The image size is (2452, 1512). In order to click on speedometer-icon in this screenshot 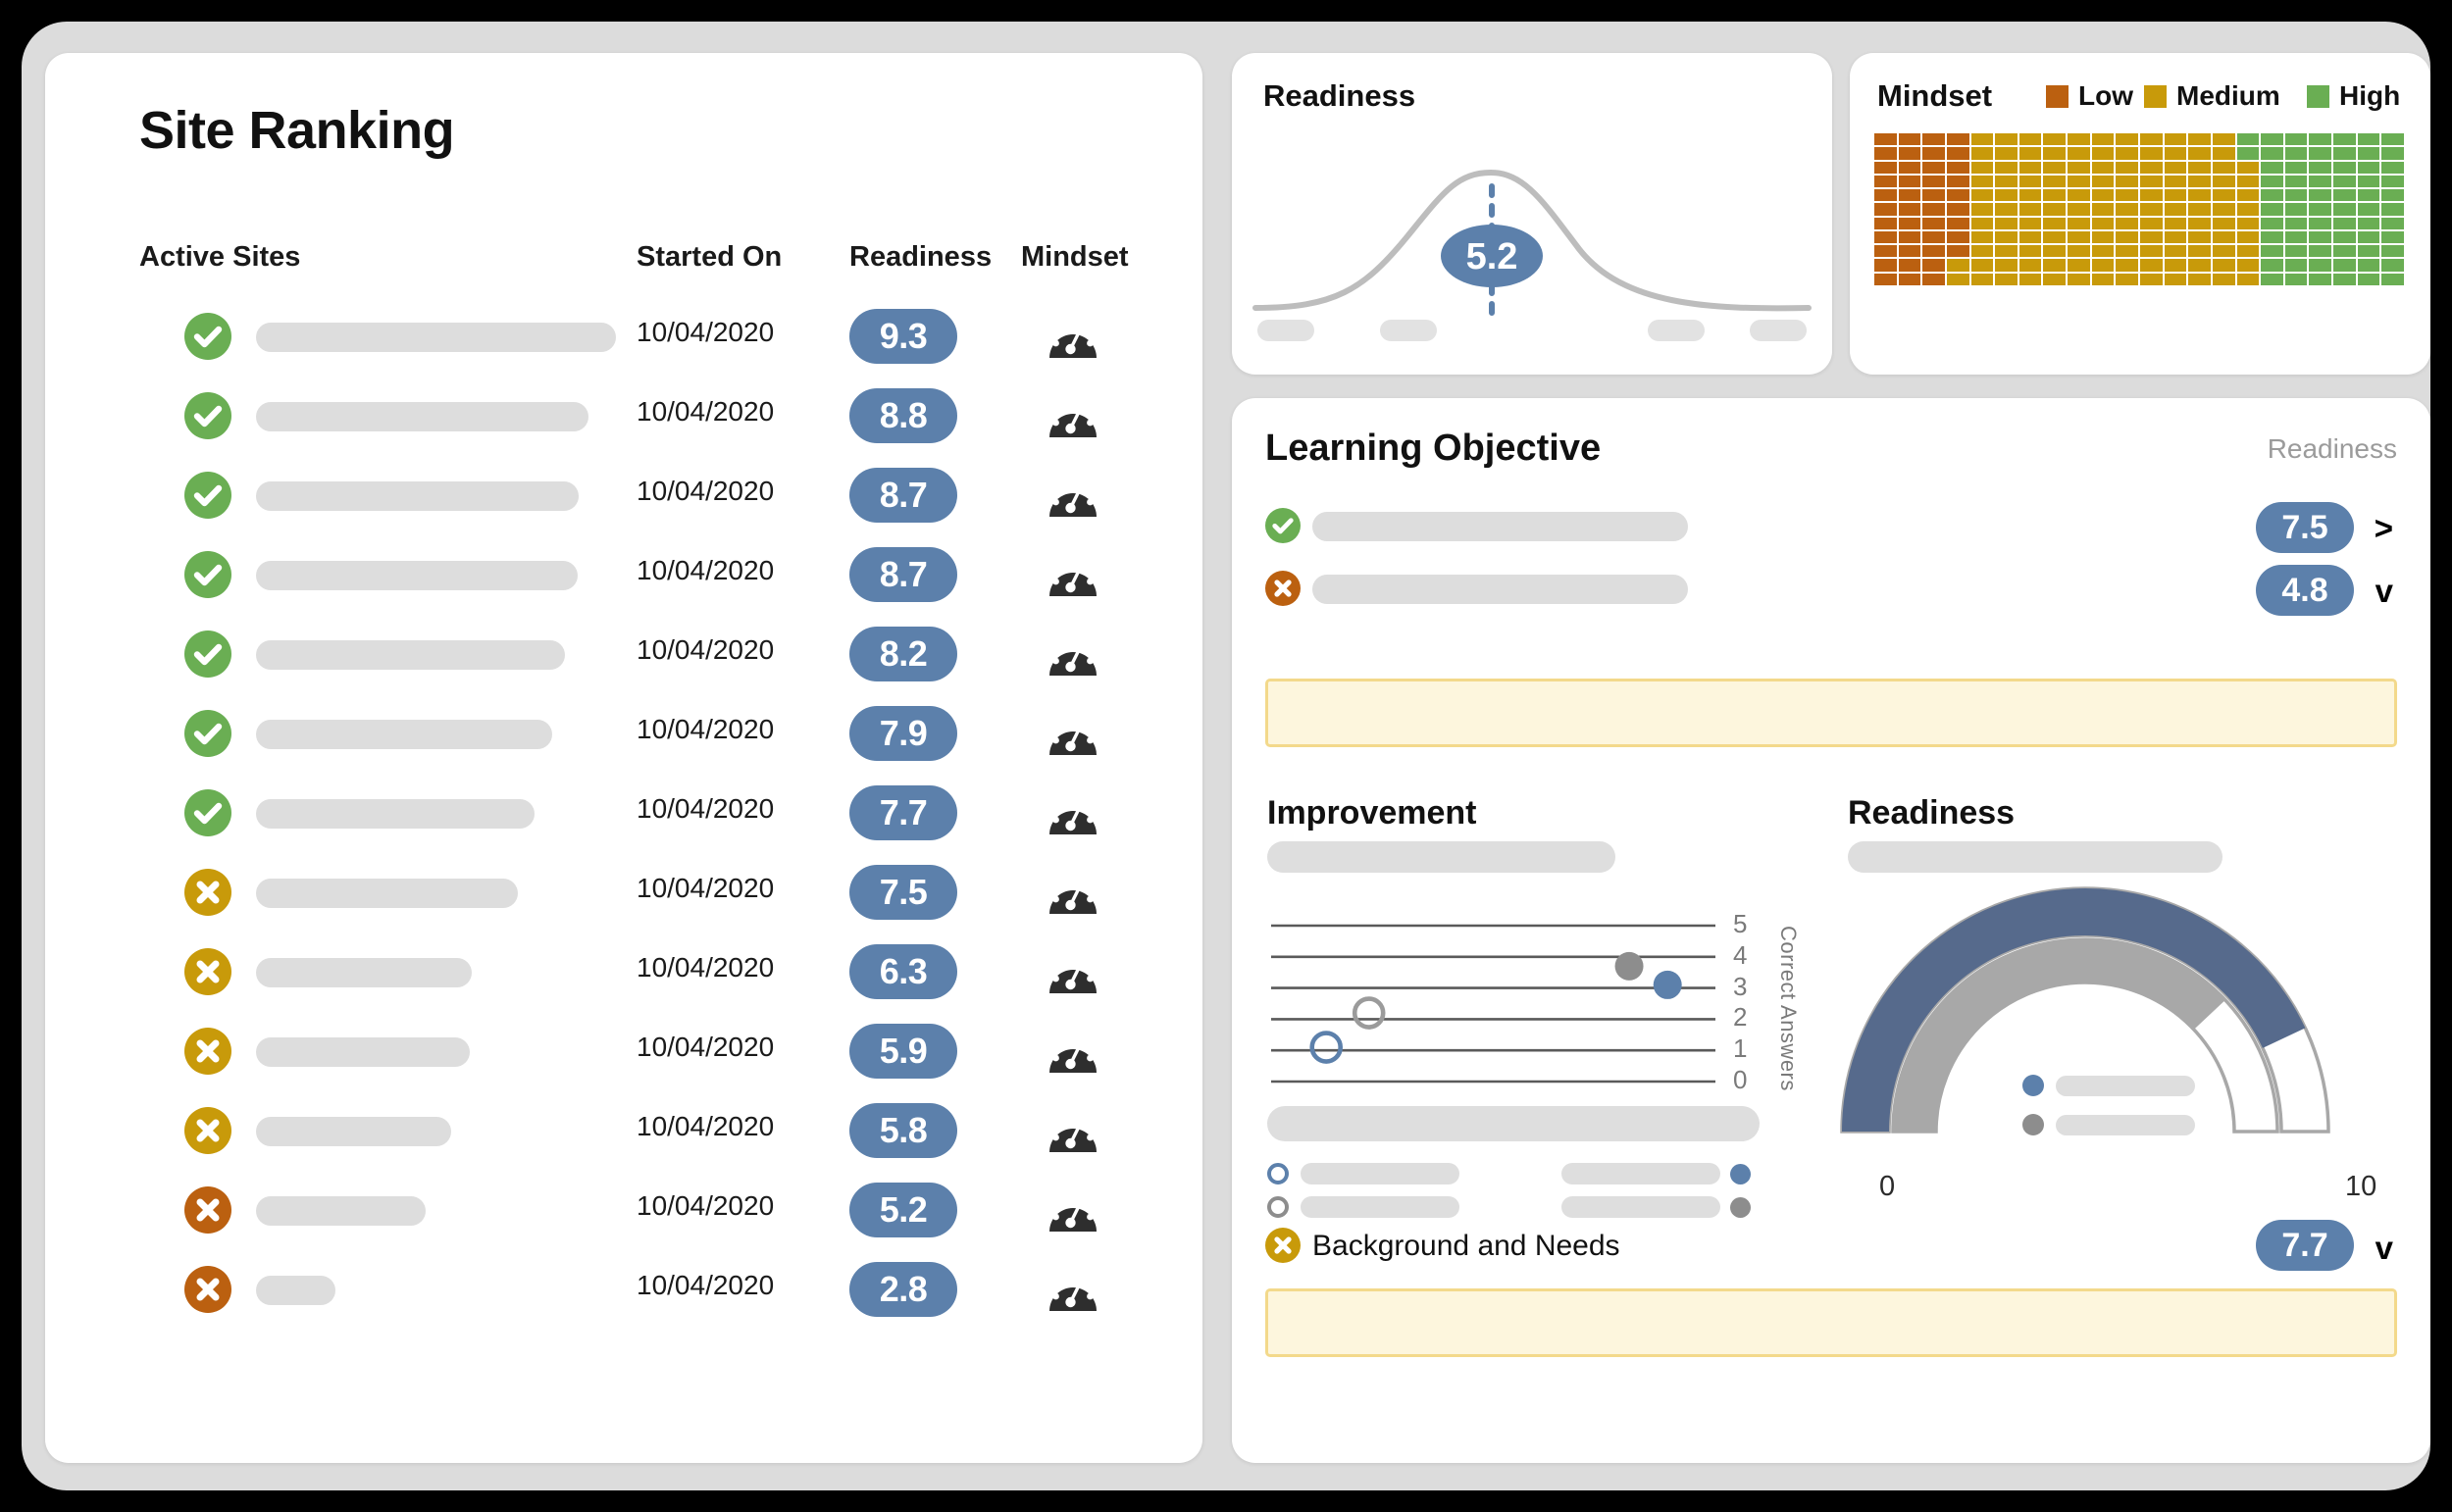, I will do `click(1072, 972)`.